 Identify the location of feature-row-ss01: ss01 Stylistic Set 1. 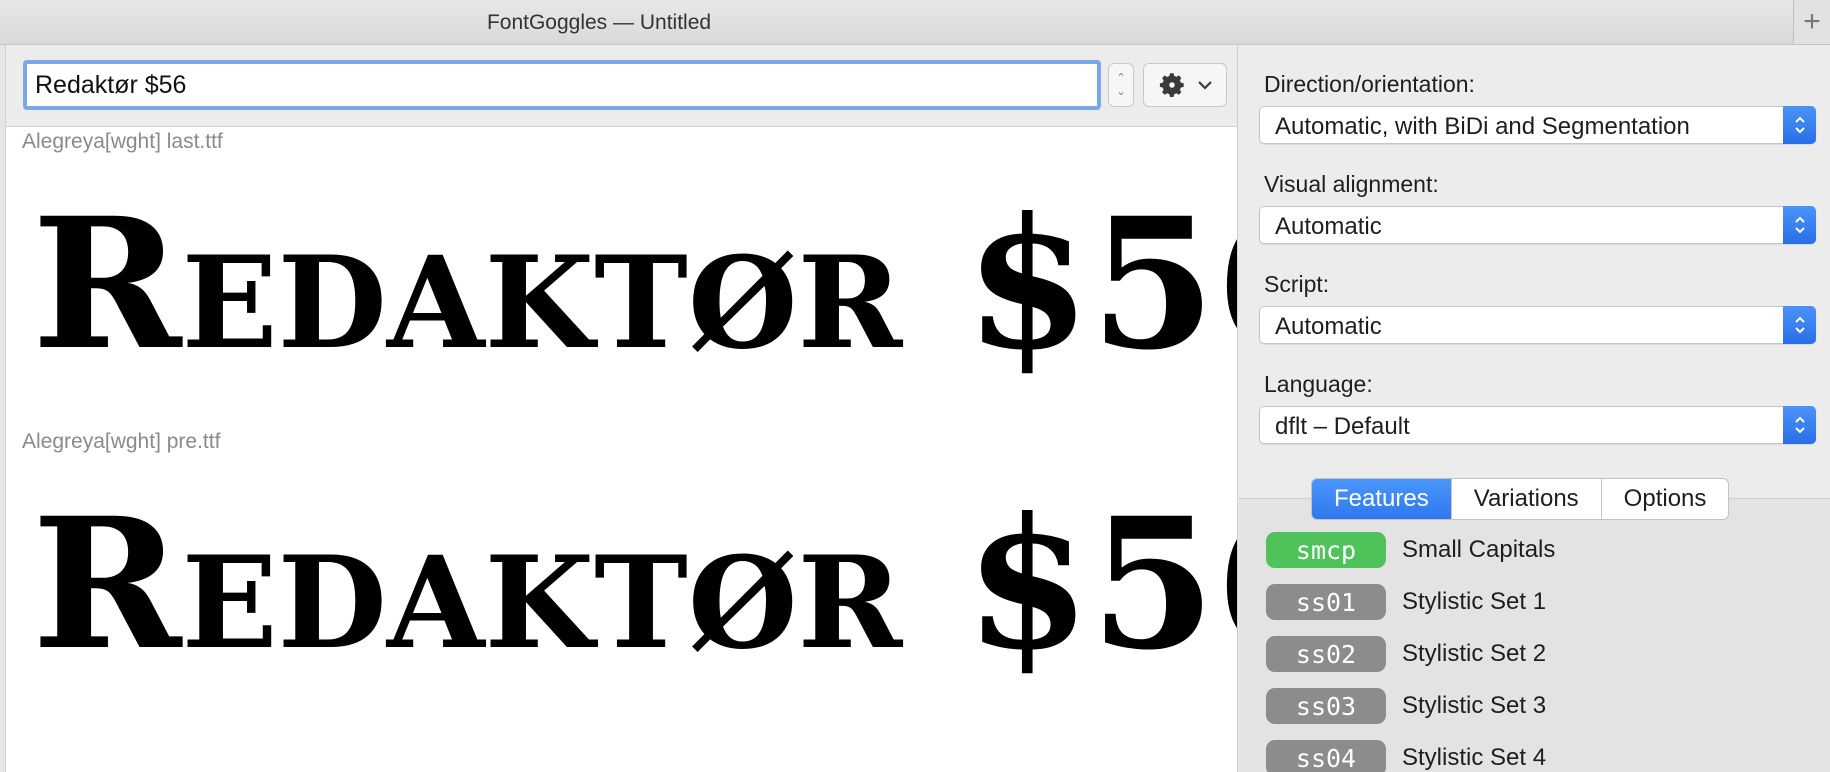
(1406, 602).